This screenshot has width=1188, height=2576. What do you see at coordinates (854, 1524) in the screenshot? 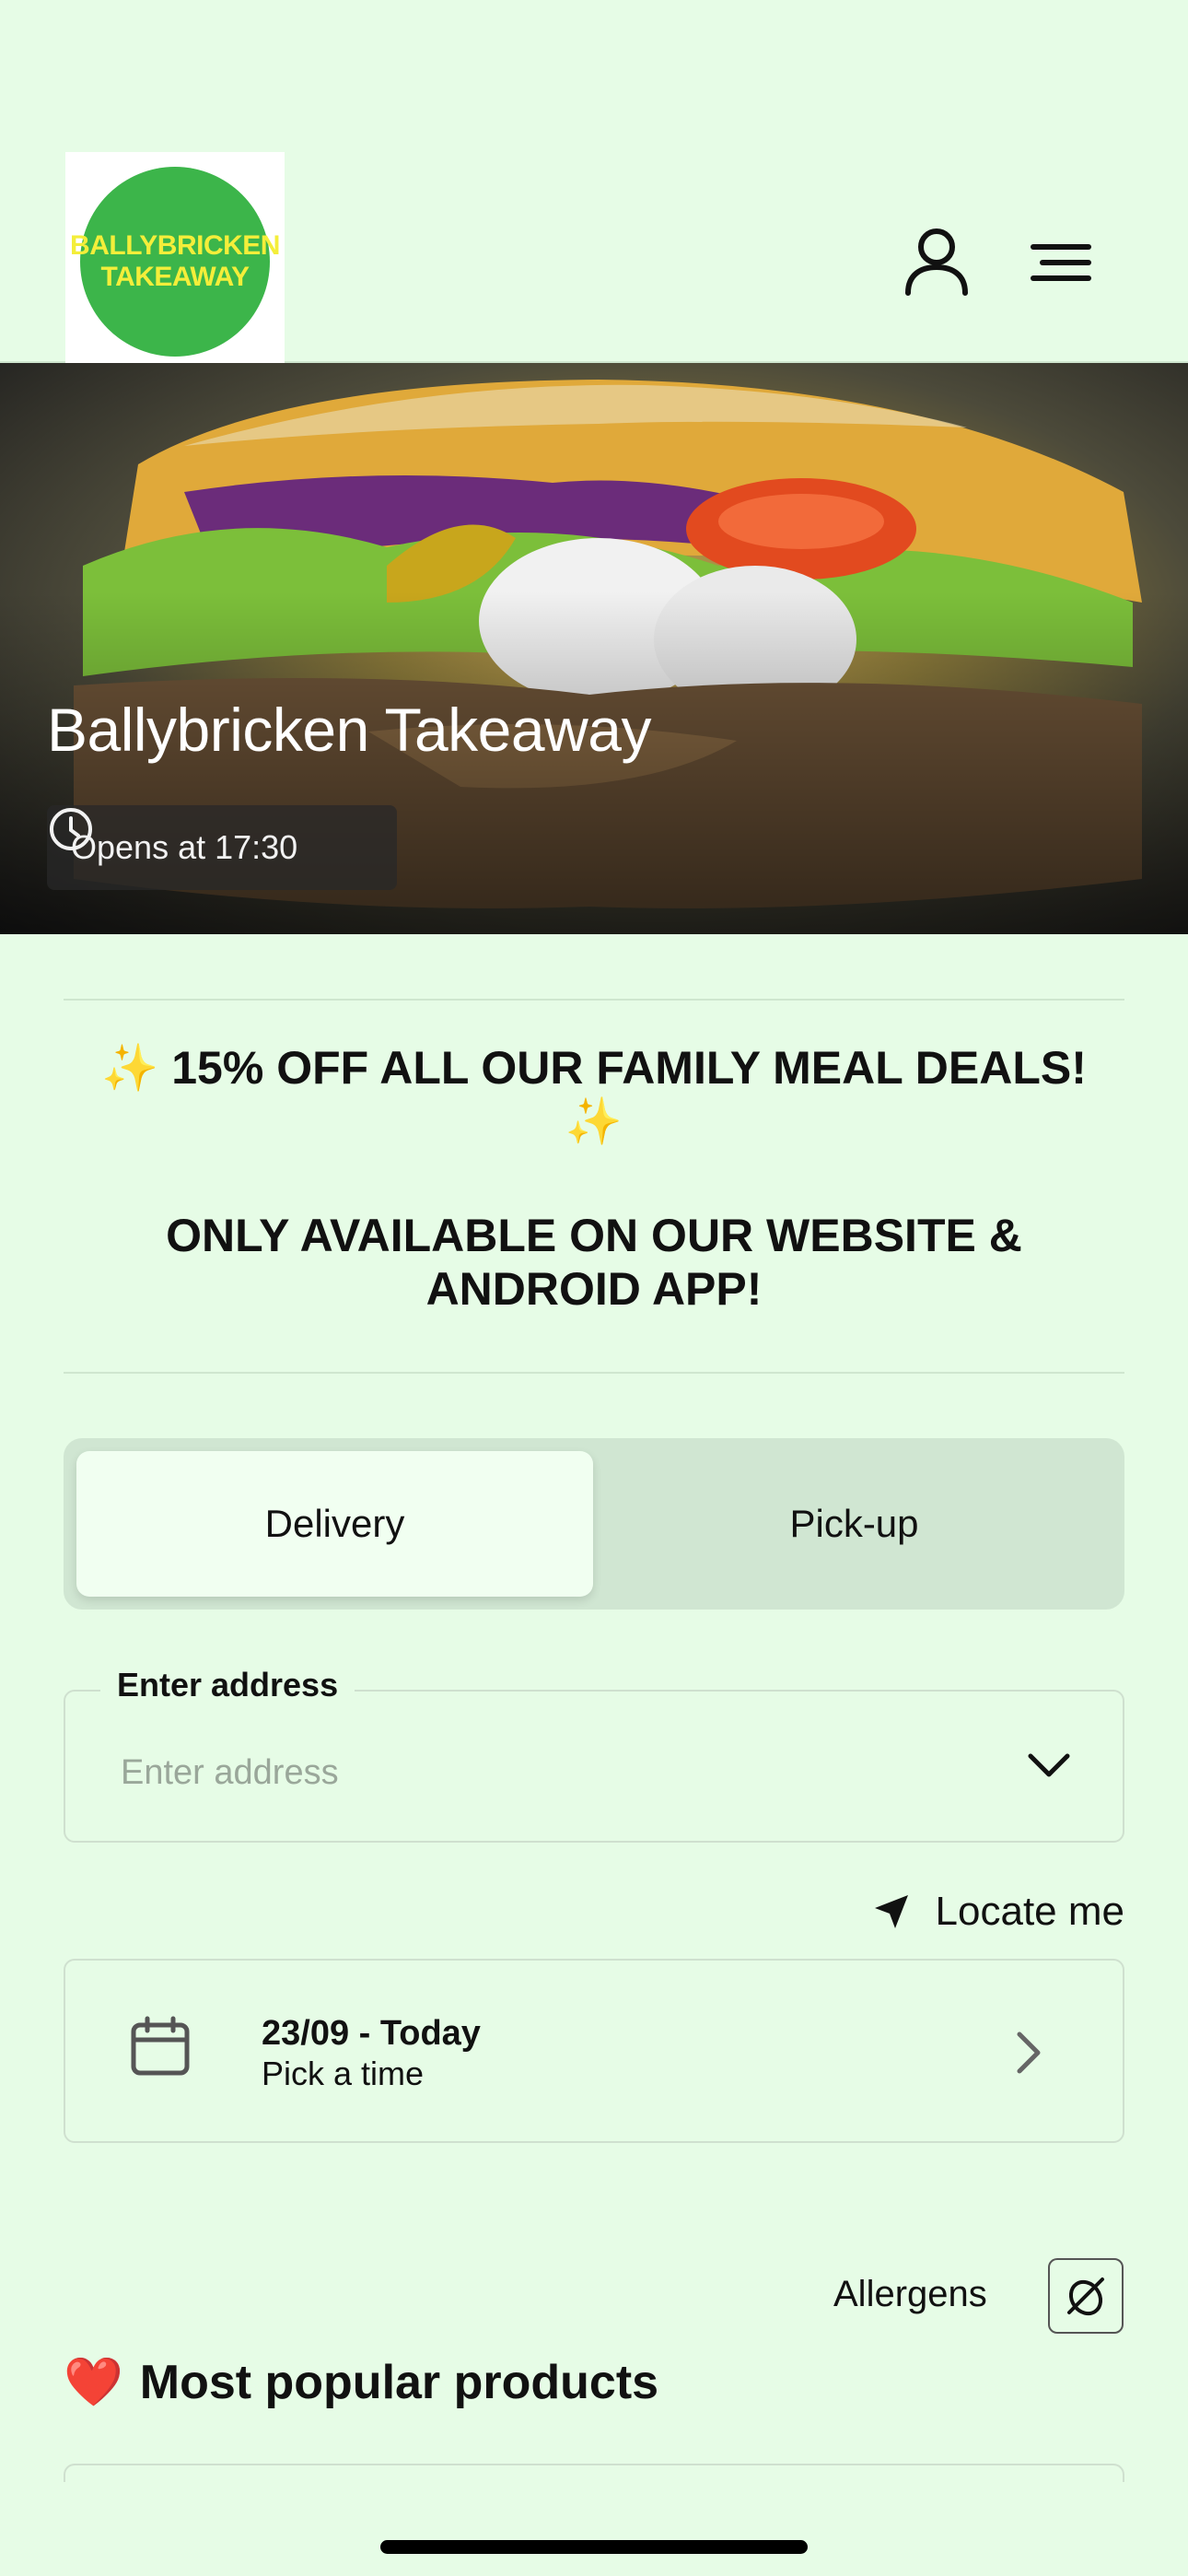
I see `pickup-option: Pick-up` at bounding box center [854, 1524].